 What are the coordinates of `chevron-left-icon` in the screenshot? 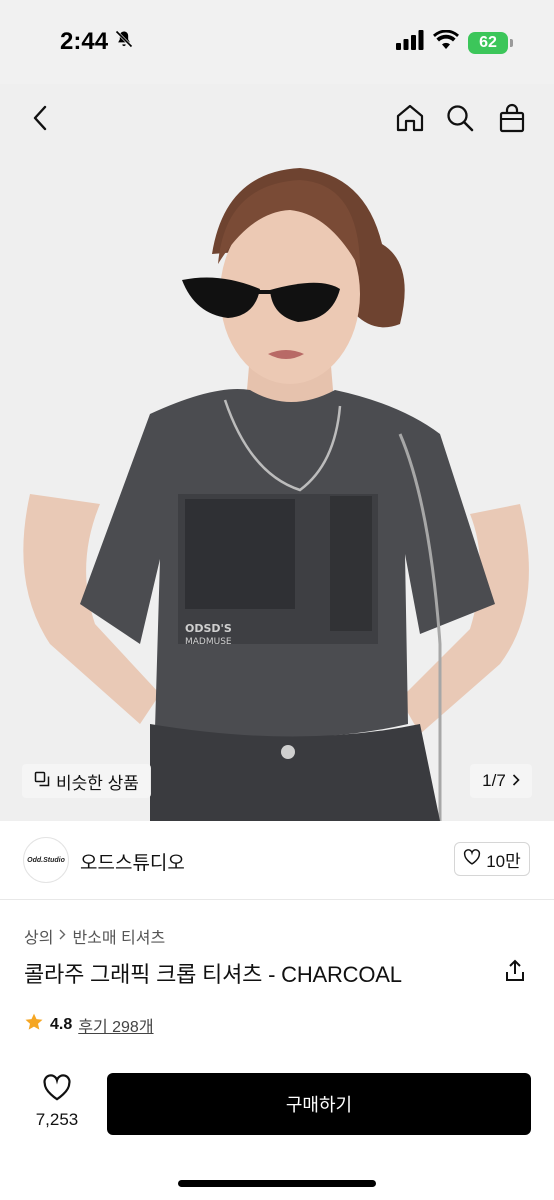 It's located at (40, 120).